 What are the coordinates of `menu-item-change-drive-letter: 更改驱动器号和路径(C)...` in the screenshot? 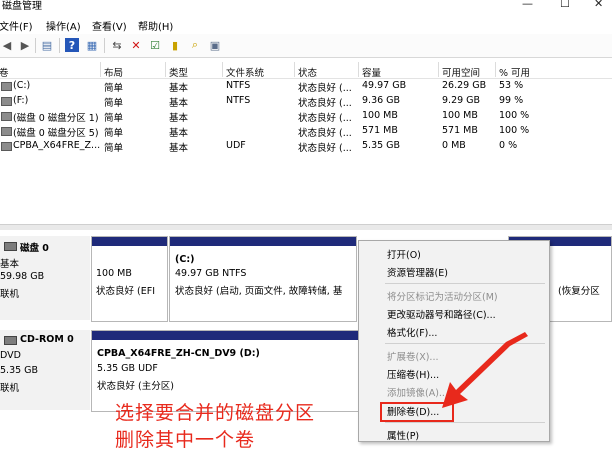 It's located at (454, 313).